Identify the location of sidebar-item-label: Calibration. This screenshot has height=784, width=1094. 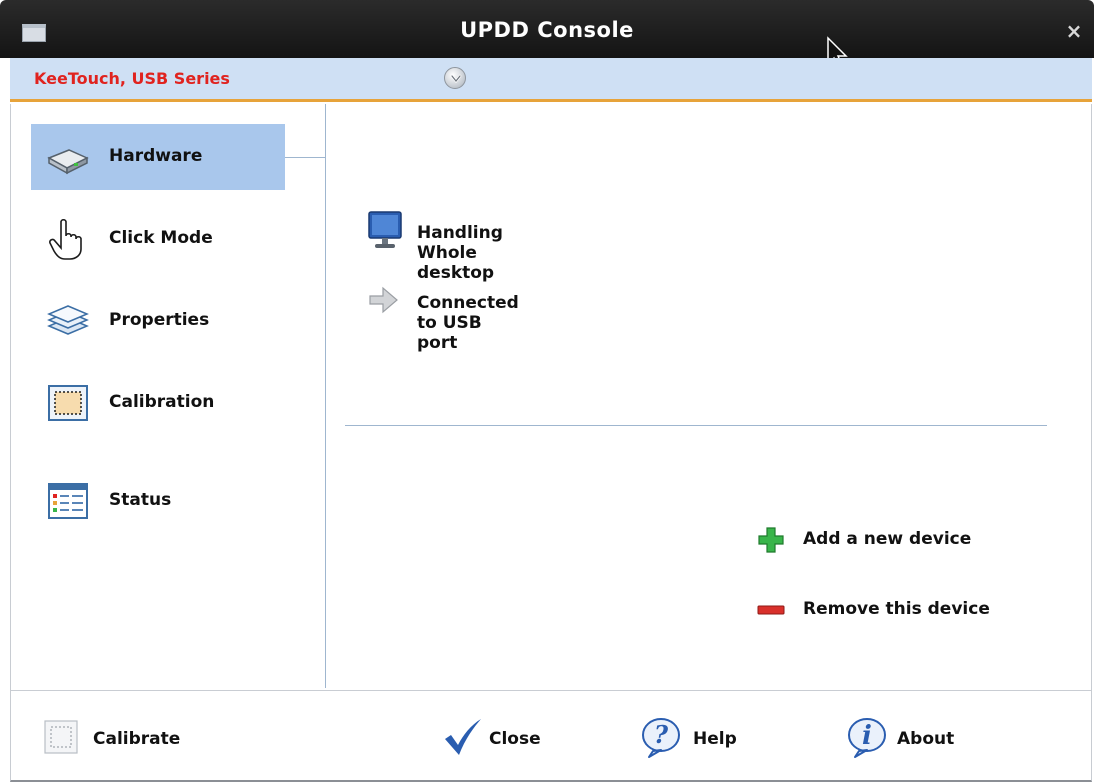
(162, 402).